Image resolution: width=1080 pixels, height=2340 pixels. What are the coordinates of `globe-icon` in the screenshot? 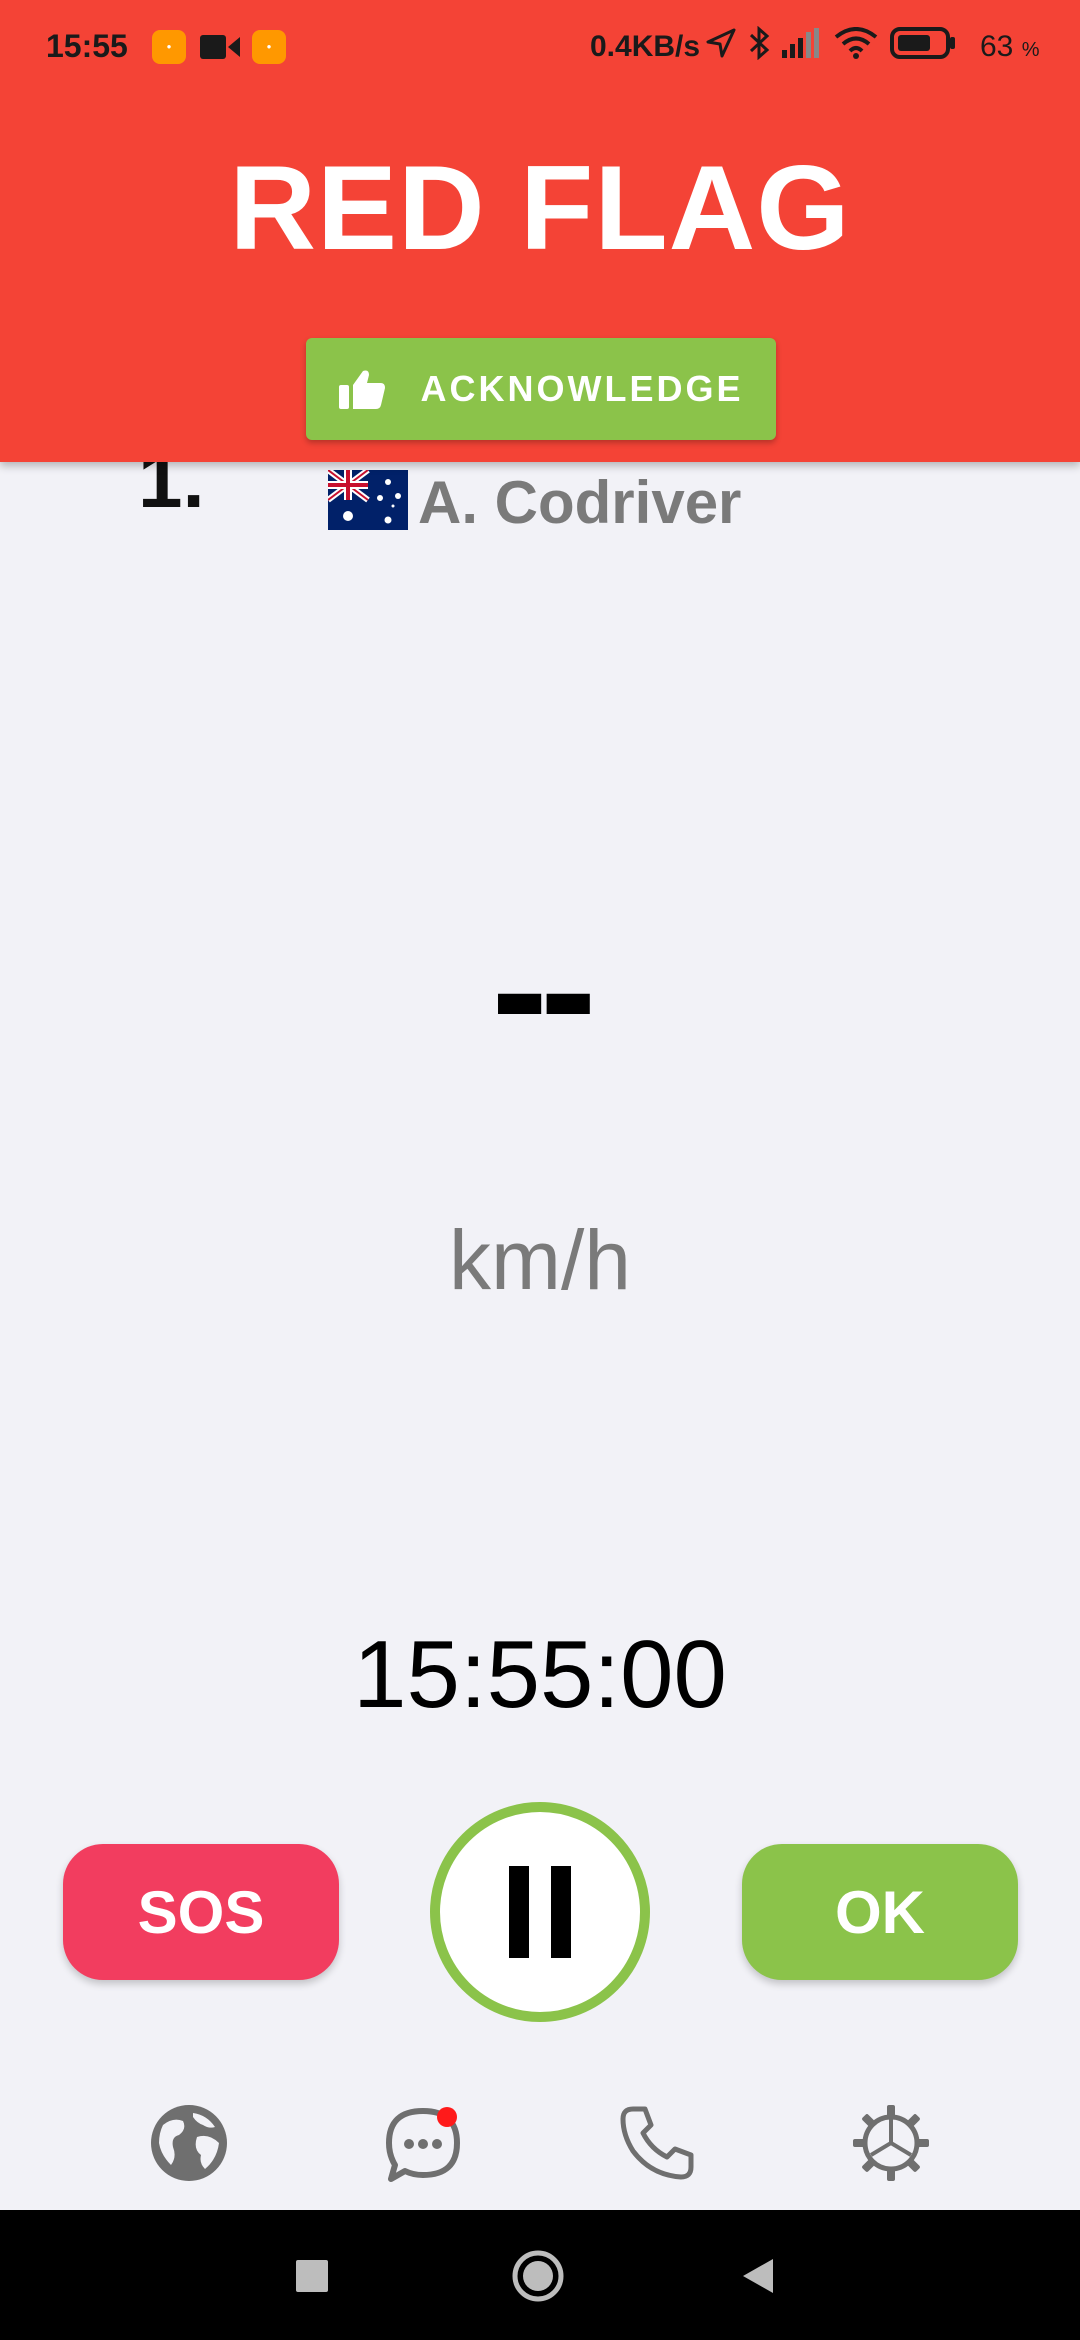 It's located at (189, 2145).